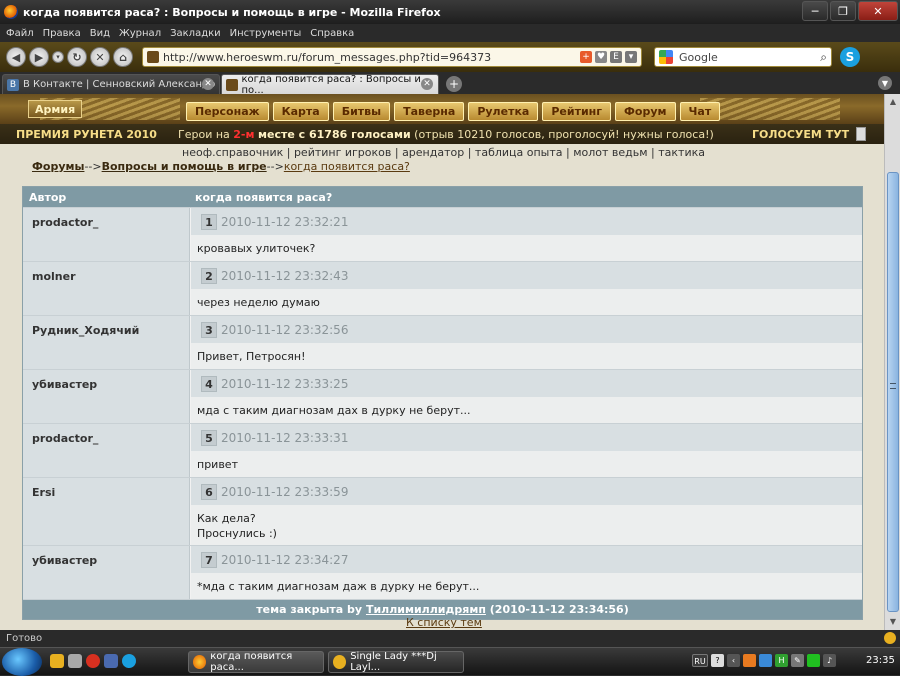 This screenshot has width=900, height=676. Describe the element at coordinates (800, 134) in the screenshot. I see `vote-here-link: ГОЛОСУЕМ ТУТ` at that location.